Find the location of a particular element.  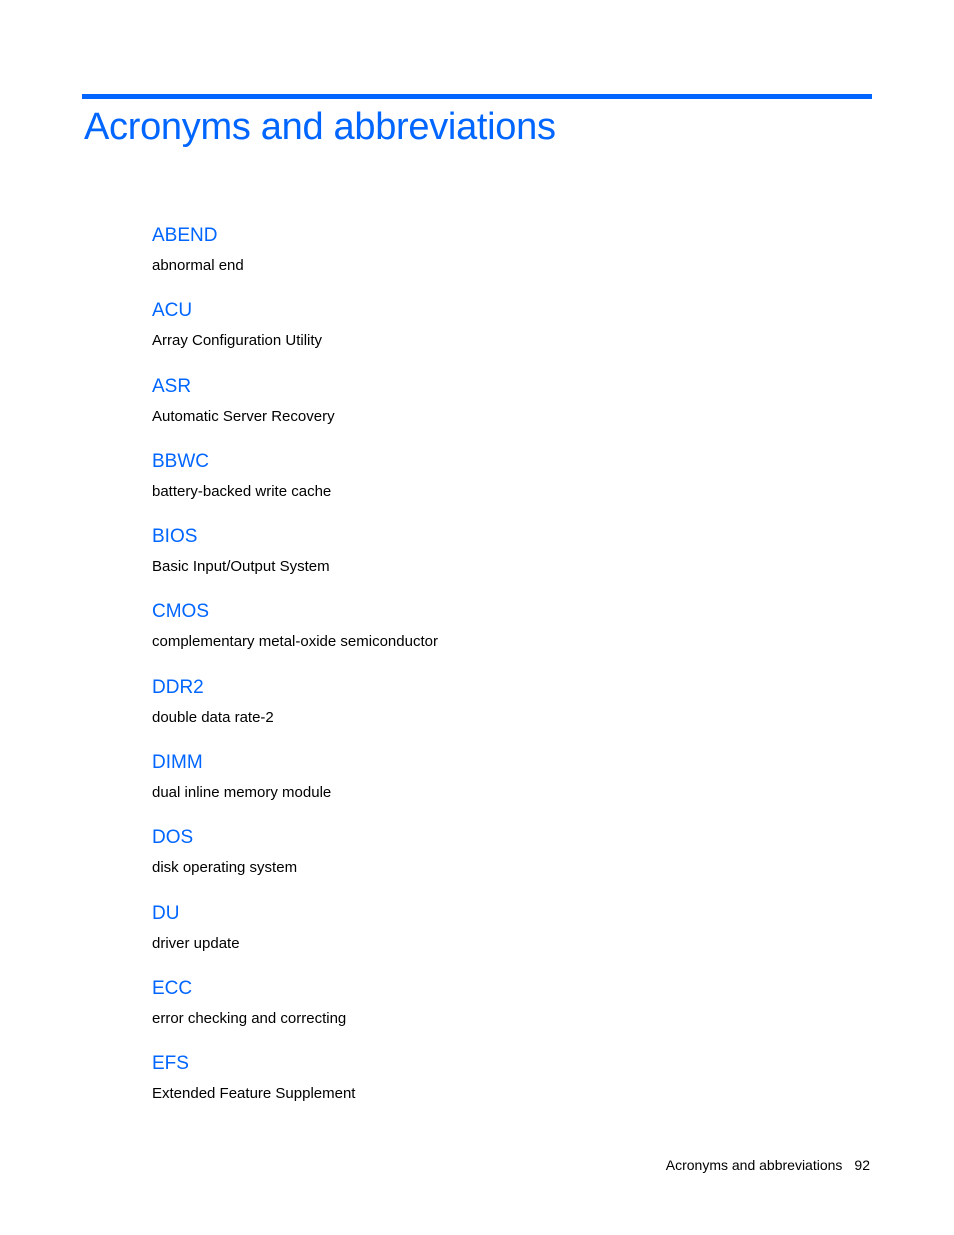

glossary-definition: error checking and correcting is located at coordinates (249, 1018).